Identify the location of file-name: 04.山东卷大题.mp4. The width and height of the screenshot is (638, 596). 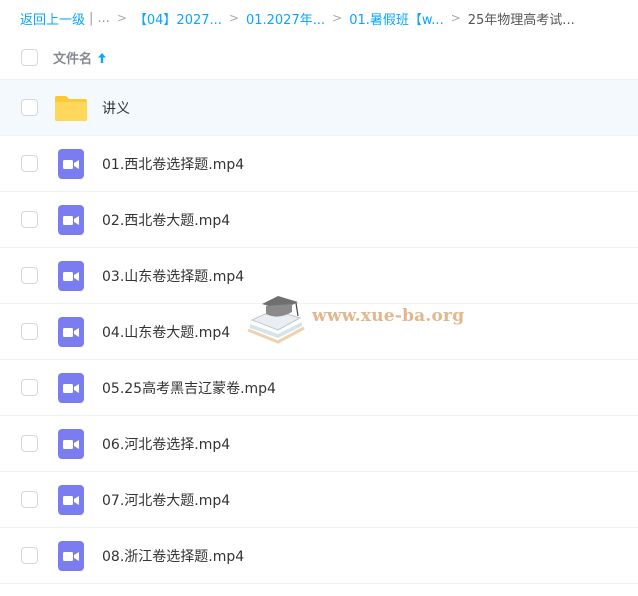
(166, 332).